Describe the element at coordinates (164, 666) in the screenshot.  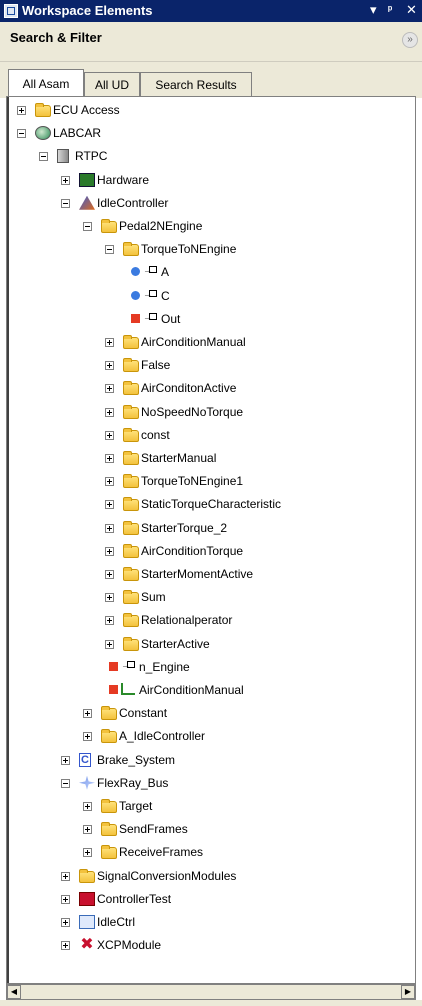
I see `tree-item-label: n_Engine` at that location.